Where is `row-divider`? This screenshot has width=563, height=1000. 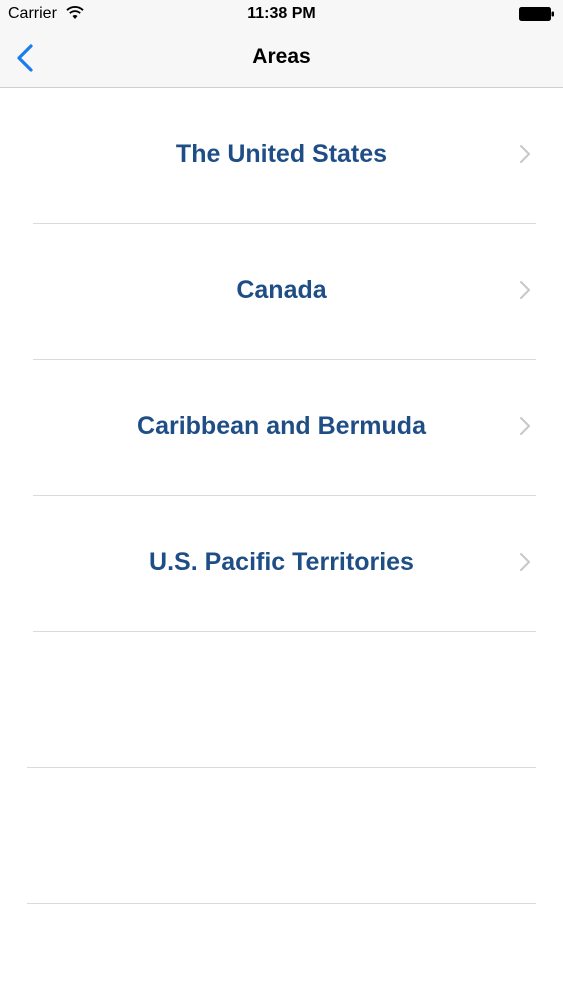
row-divider is located at coordinates (281, 903).